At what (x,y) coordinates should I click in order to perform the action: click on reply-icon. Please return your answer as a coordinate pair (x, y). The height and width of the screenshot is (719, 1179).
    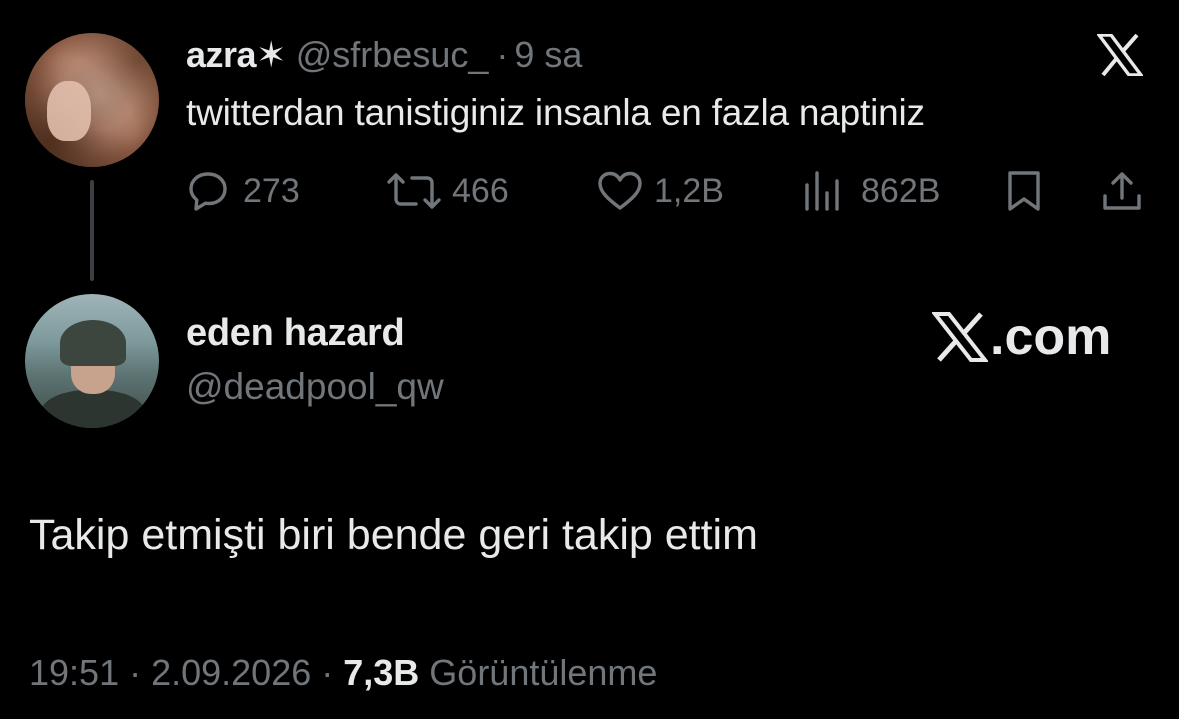
    Looking at the image, I should click on (208, 191).